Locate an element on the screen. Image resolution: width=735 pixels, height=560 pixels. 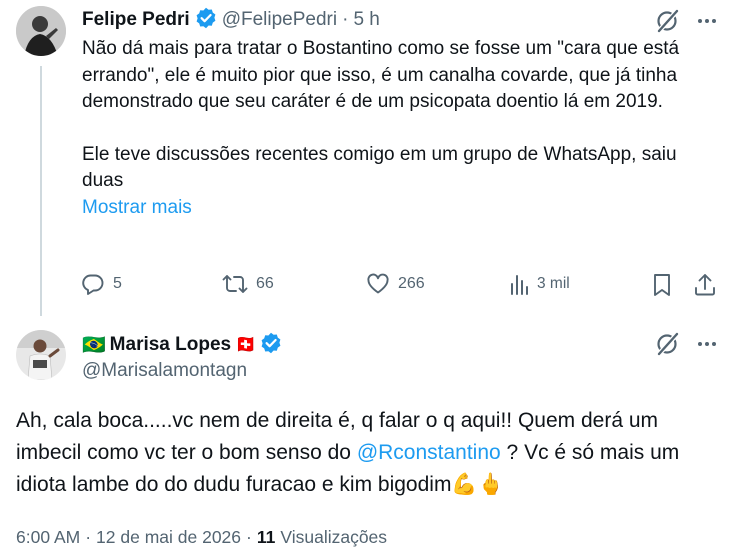
thread-connector-line is located at coordinates (41, 191).